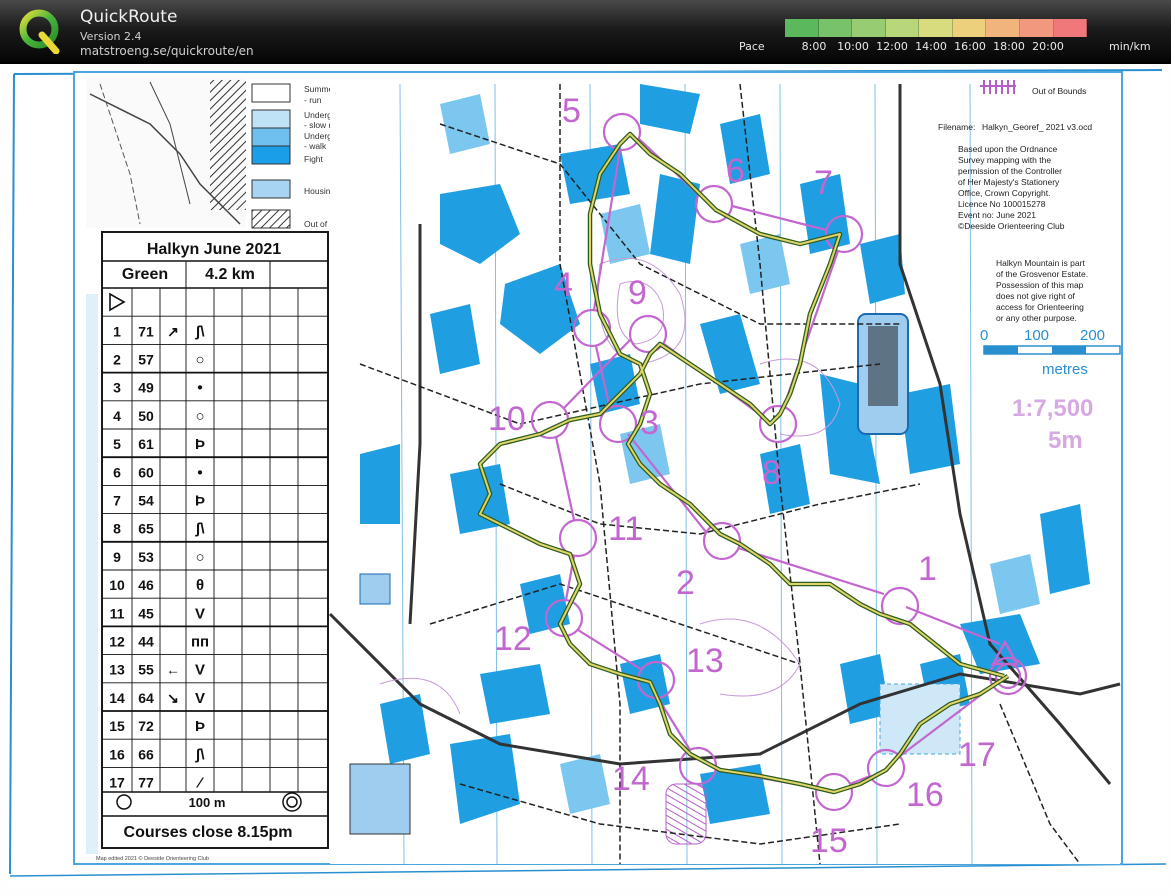 This screenshot has height=894, width=1171. I want to click on cd-closing: Courses close 8.15pm, so click(208, 832).